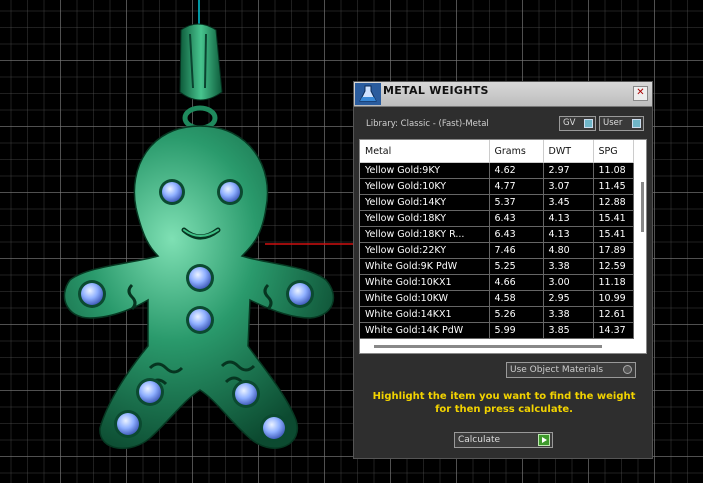 This screenshot has height=483, width=703. Describe the element at coordinates (425, 298) in the screenshot. I see `cell-metal: White Gold:10KW` at that location.